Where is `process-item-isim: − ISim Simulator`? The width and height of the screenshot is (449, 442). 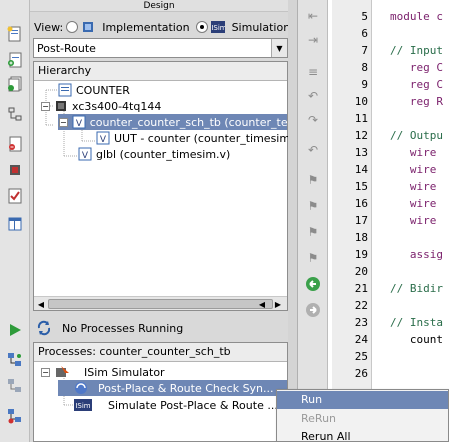
process-item-isim: − ISim Simulator is located at coordinates (103, 372).